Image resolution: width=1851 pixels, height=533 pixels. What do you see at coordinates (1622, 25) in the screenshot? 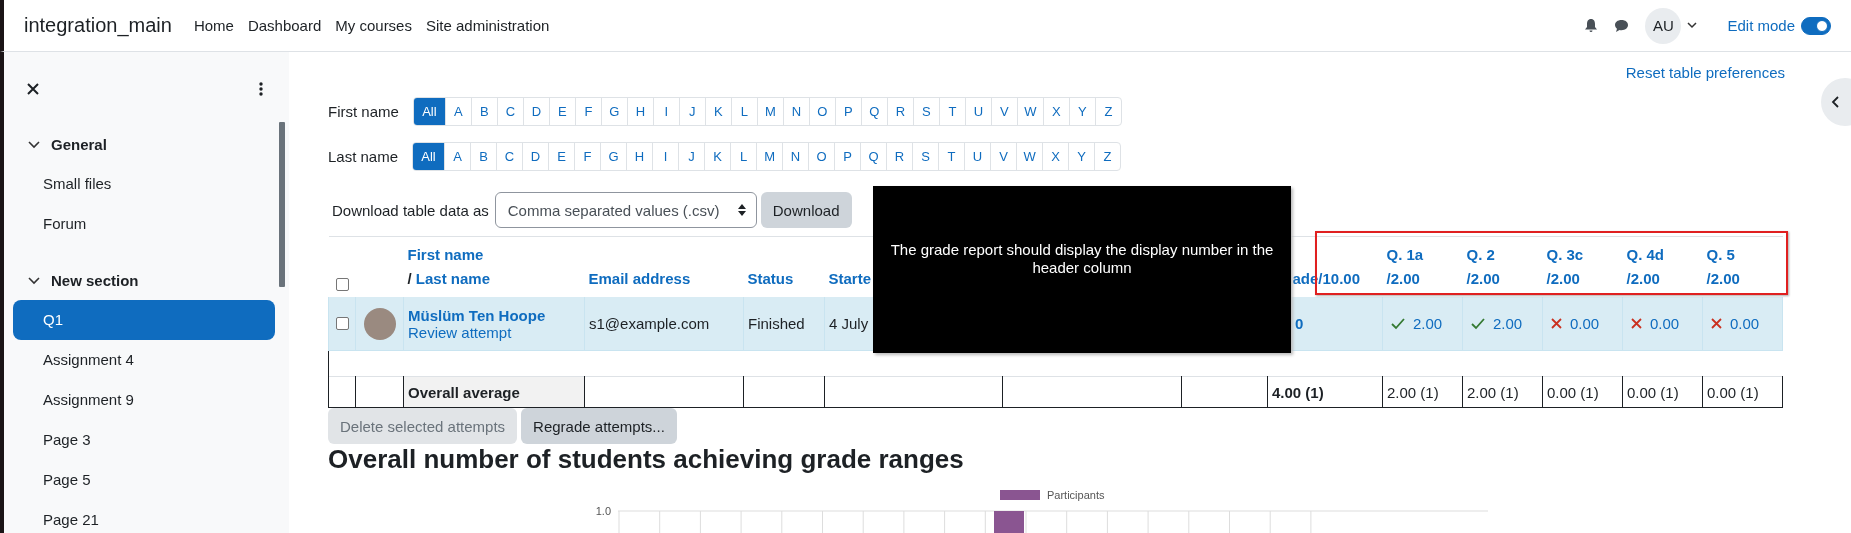
I see `chat-icon` at bounding box center [1622, 25].